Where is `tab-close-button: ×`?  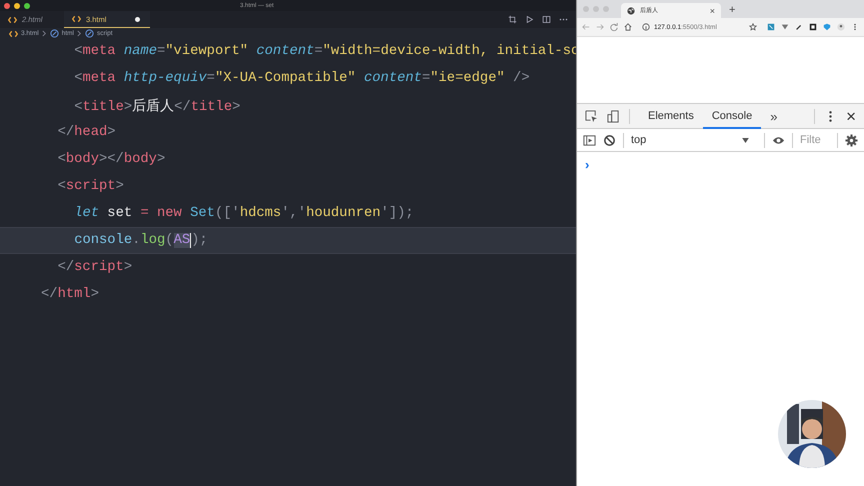 tab-close-button: × is located at coordinates (712, 11).